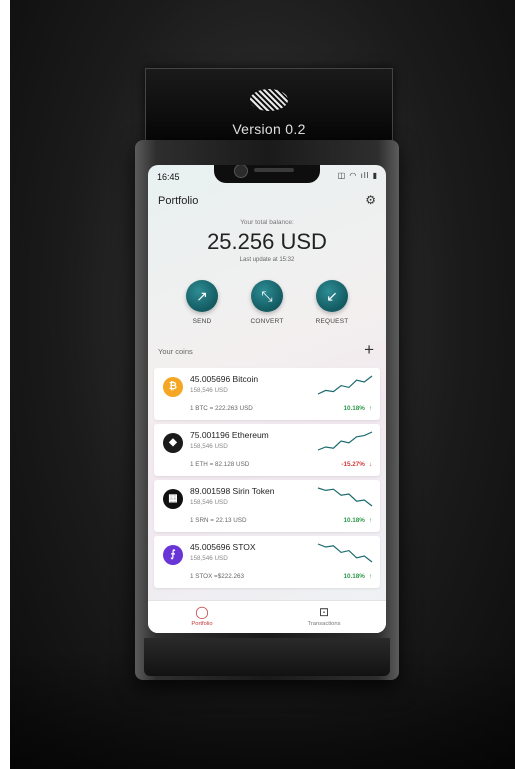 This screenshot has height=769, width=515. I want to click on bitcoin-icon: ₿, so click(173, 387).